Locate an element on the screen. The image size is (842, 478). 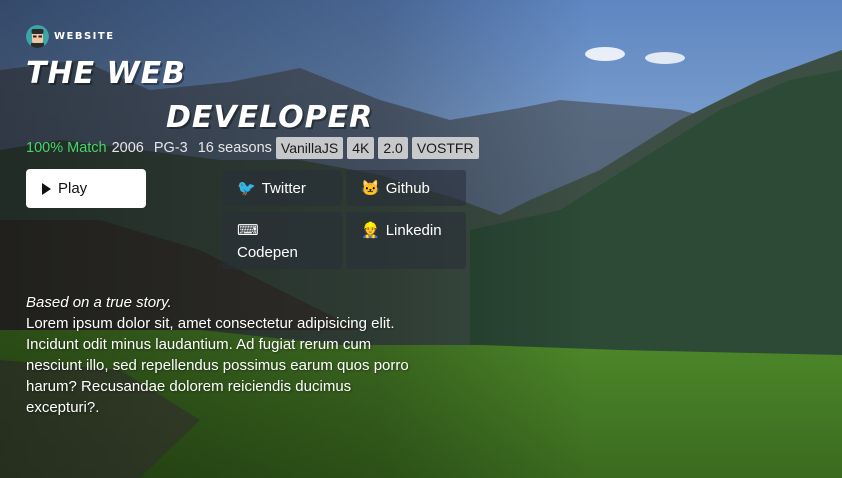
twitter-label: Twitter is located at coordinates (283, 188).